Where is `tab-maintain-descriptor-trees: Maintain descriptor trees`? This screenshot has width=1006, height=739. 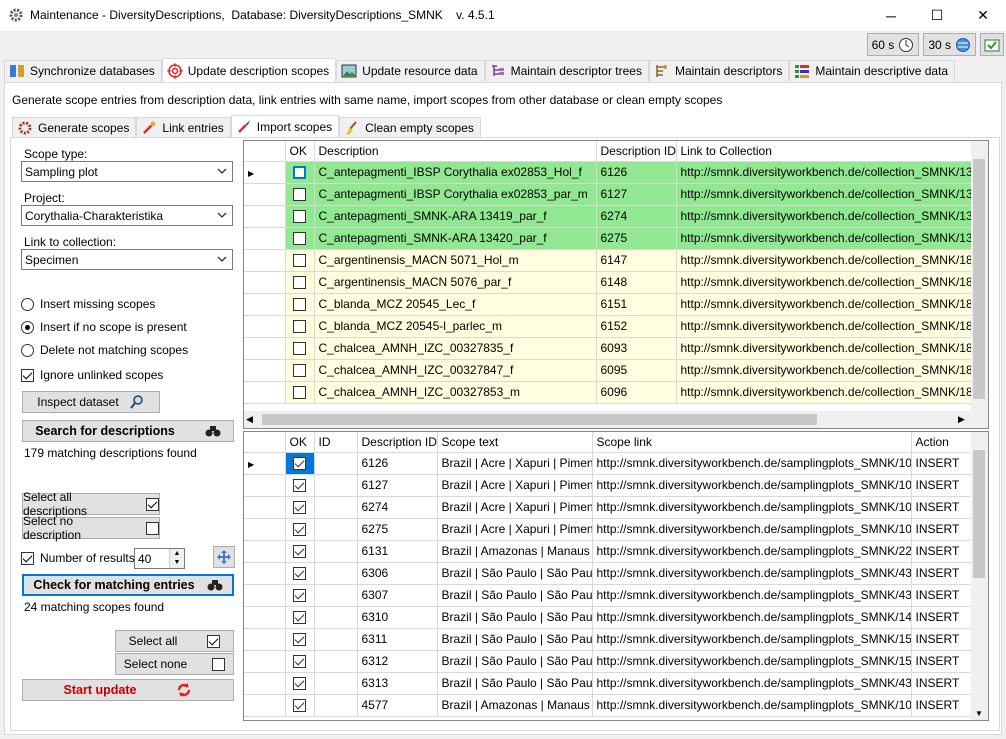
tab-maintain-descriptor-trees: Maintain descriptor trees is located at coordinates (566, 70).